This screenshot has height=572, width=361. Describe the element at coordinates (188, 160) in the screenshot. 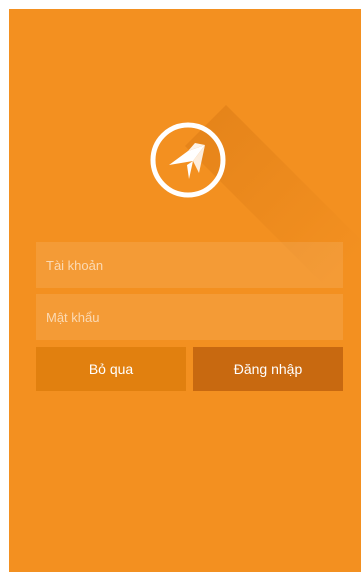

I see `app-logo-icon` at that location.